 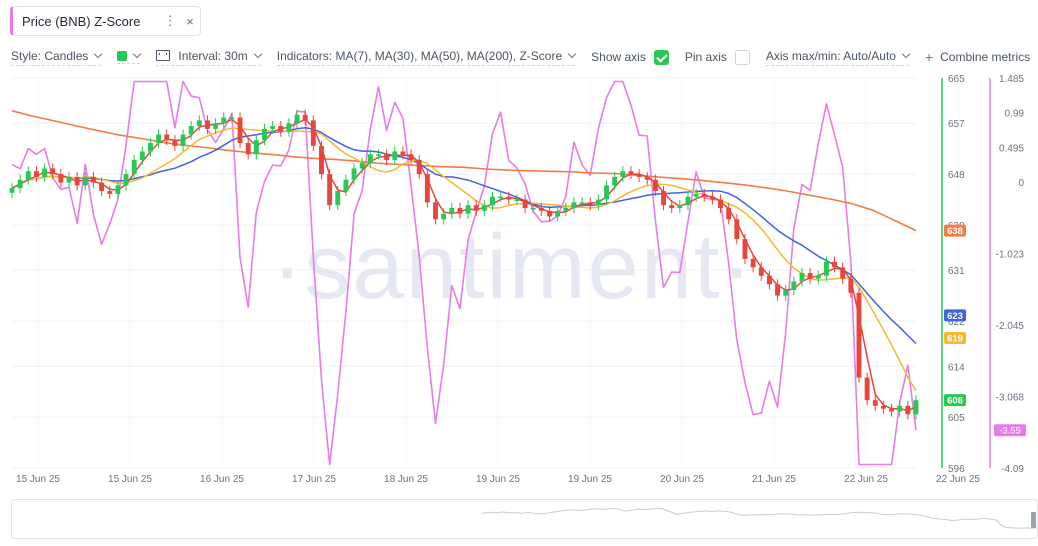 What do you see at coordinates (956, 271) in the screenshot?
I see `price-tick-label: 631` at bounding box center [956, 271].